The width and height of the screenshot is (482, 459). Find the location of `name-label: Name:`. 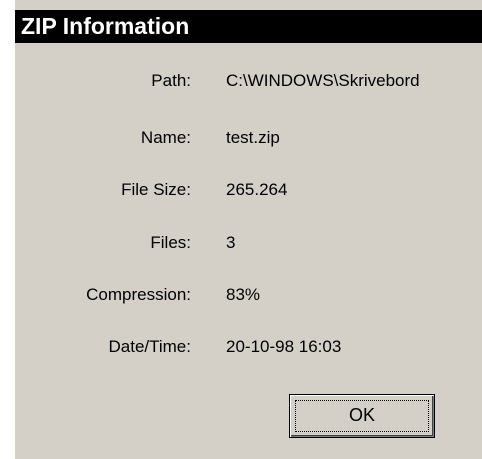

name-label: Name: is located at coordinates (165, 137).